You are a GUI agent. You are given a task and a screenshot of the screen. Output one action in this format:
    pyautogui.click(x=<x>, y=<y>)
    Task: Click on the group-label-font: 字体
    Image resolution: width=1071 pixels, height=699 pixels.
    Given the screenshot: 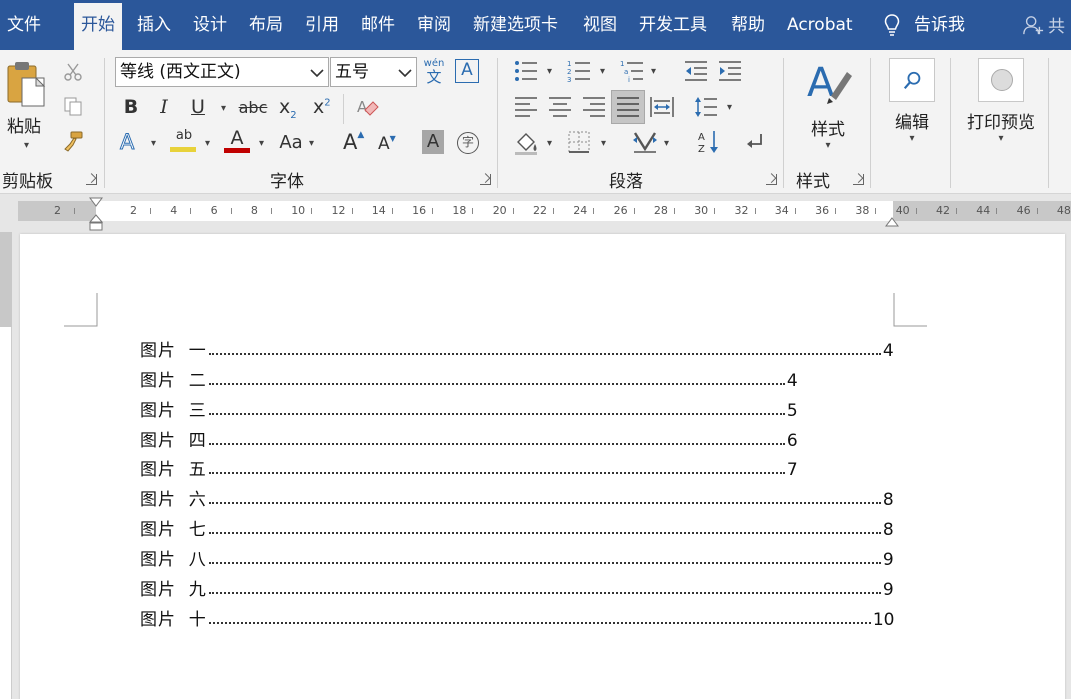 What is the action you would take?
    pyautogui.click(x=287, y=182)
    